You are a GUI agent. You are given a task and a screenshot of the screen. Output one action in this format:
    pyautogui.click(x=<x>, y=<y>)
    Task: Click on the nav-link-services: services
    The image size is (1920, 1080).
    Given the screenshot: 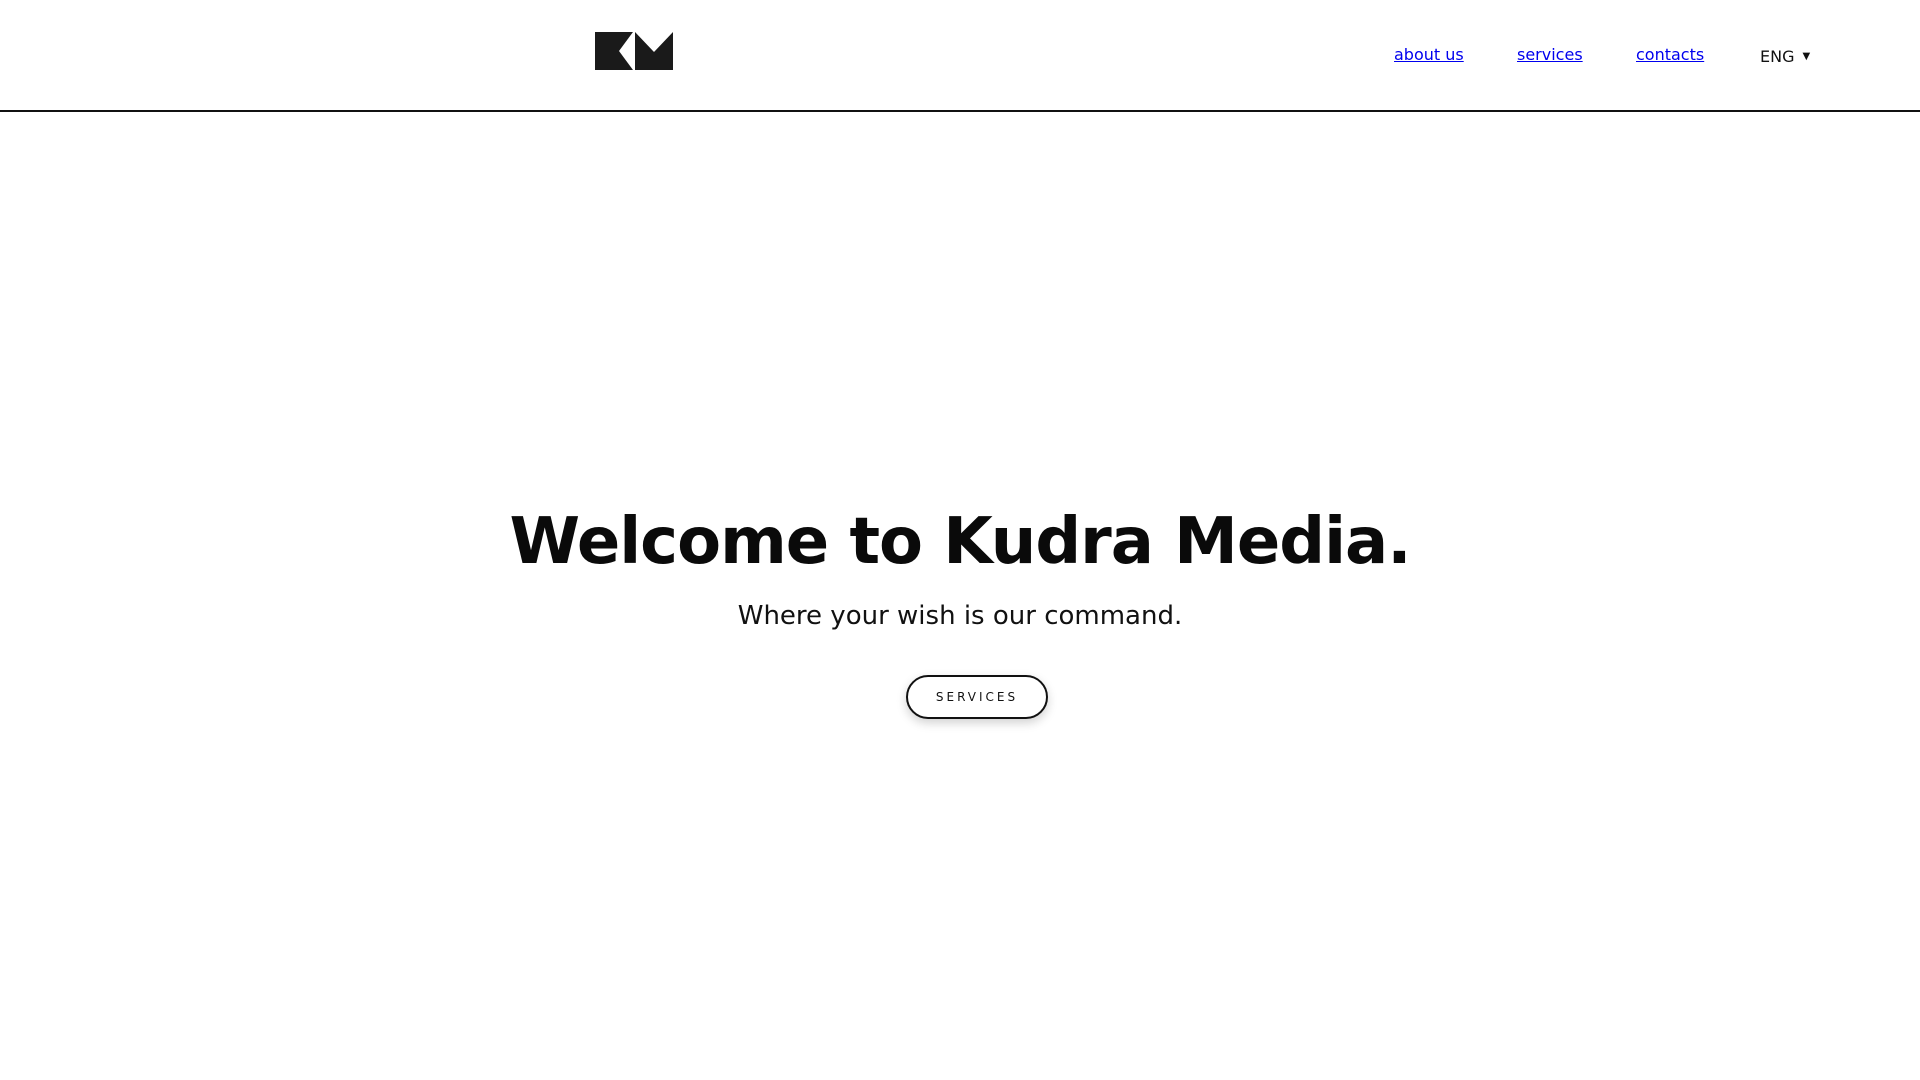 What is the action you would take?
    pyautogui.click(x=1550, y=54)
    